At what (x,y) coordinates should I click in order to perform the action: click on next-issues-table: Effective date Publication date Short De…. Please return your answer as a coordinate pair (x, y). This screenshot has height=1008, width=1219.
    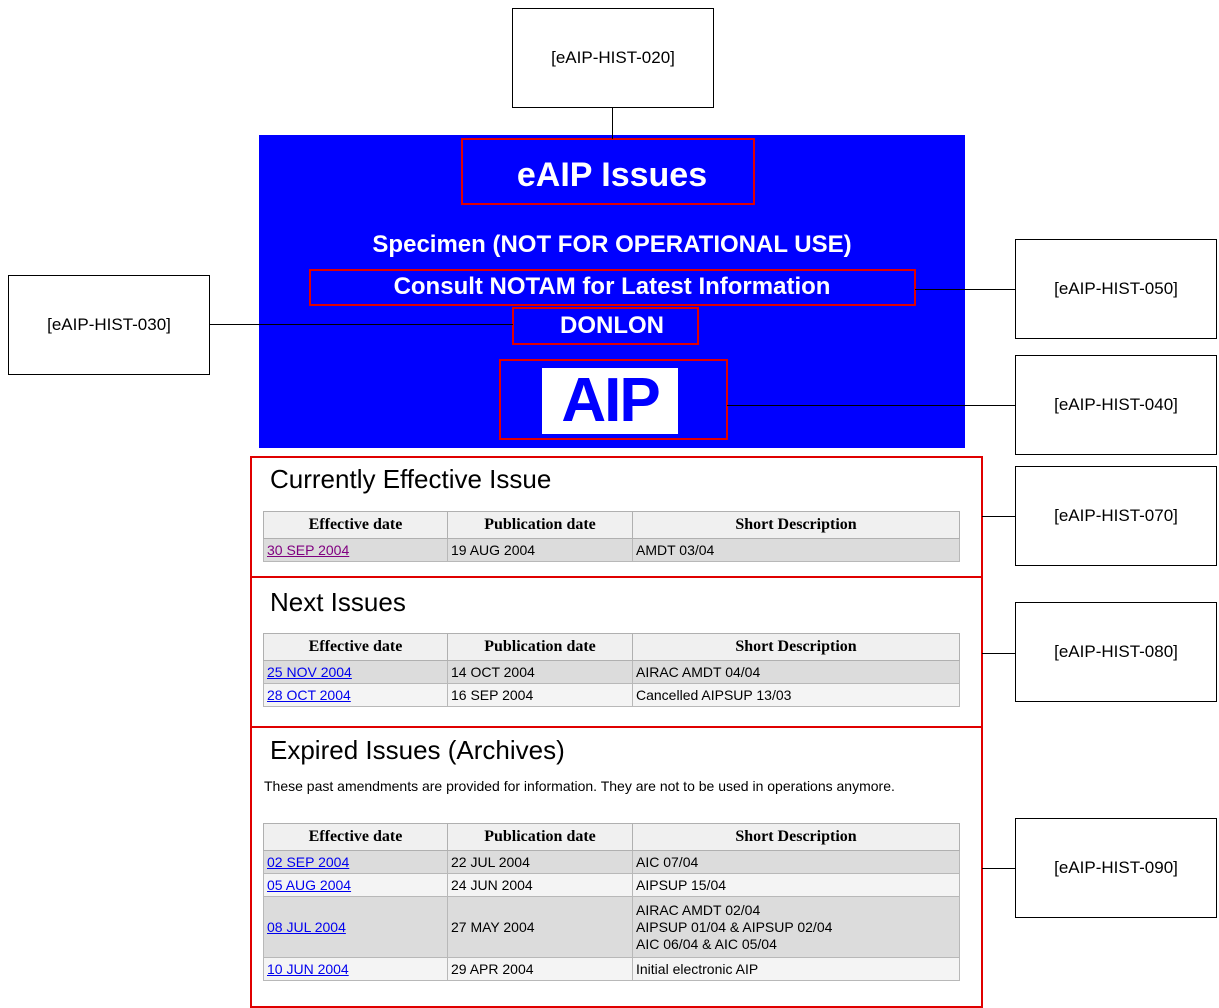
    Looking at the image, I should click on (611, 670).